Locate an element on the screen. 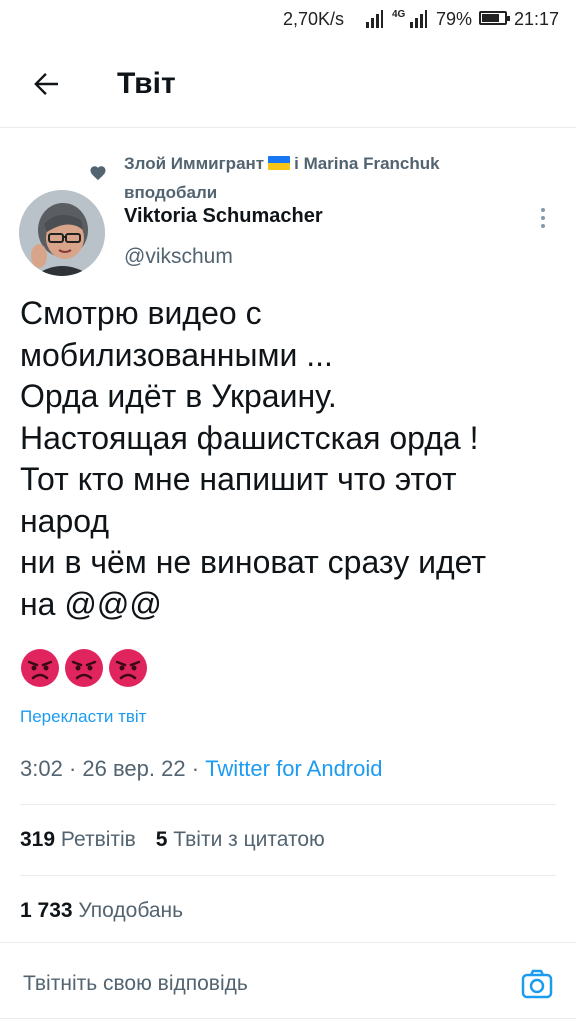  likes-row: 1 733 Уподобань is located at coordinates (101, 911).